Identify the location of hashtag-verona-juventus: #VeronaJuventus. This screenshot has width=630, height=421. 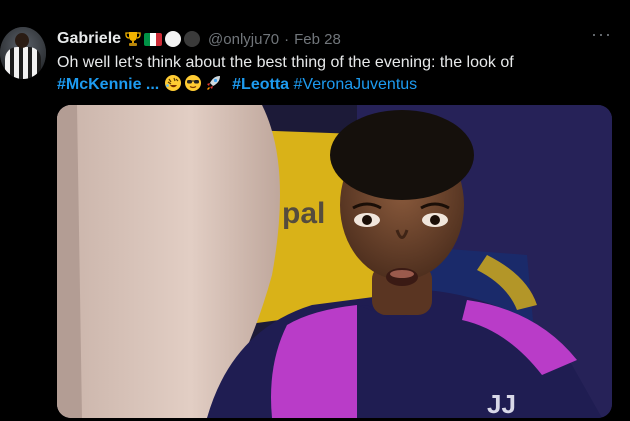
(356, 84).